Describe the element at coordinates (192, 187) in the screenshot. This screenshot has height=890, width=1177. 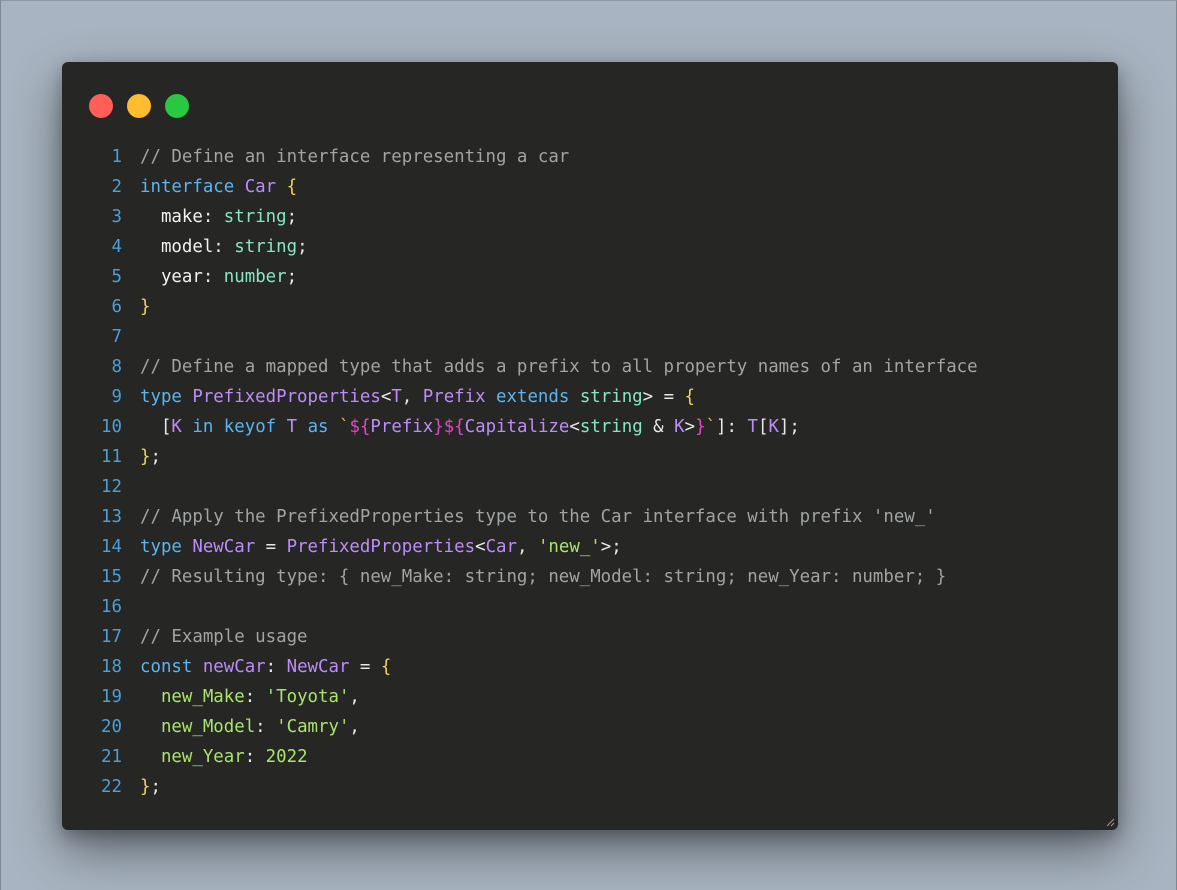
I see `code-token: interface` at that location.